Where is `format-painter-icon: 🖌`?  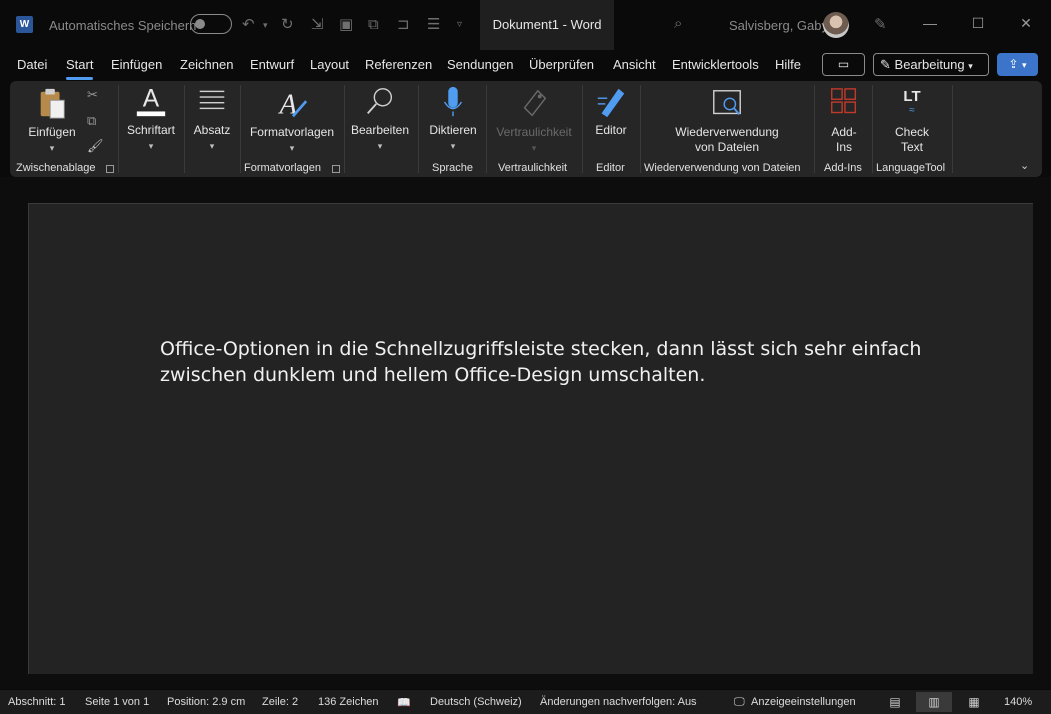
format-painter-icon: 🖌 is located at coordinates (95, 146).